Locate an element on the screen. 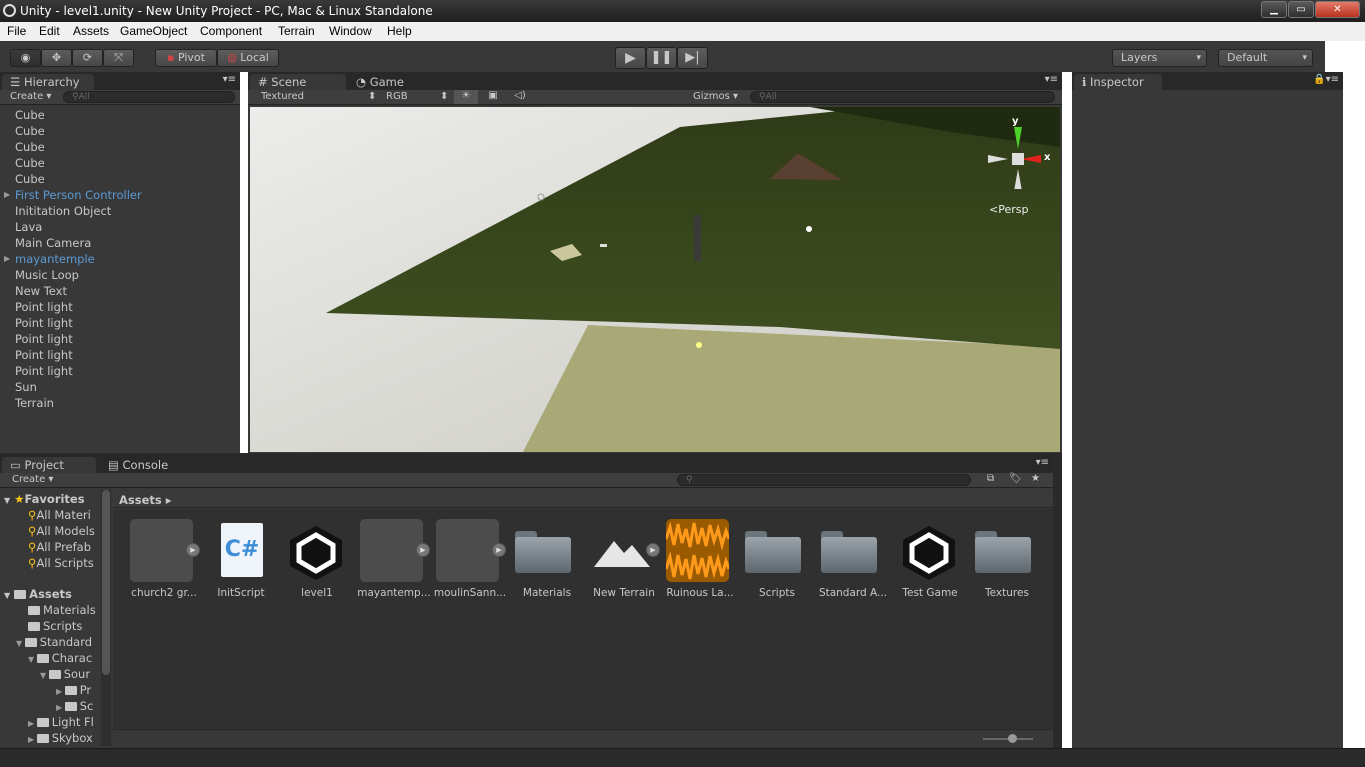  menu-assets: Assets is located at coordinates (91, 31).